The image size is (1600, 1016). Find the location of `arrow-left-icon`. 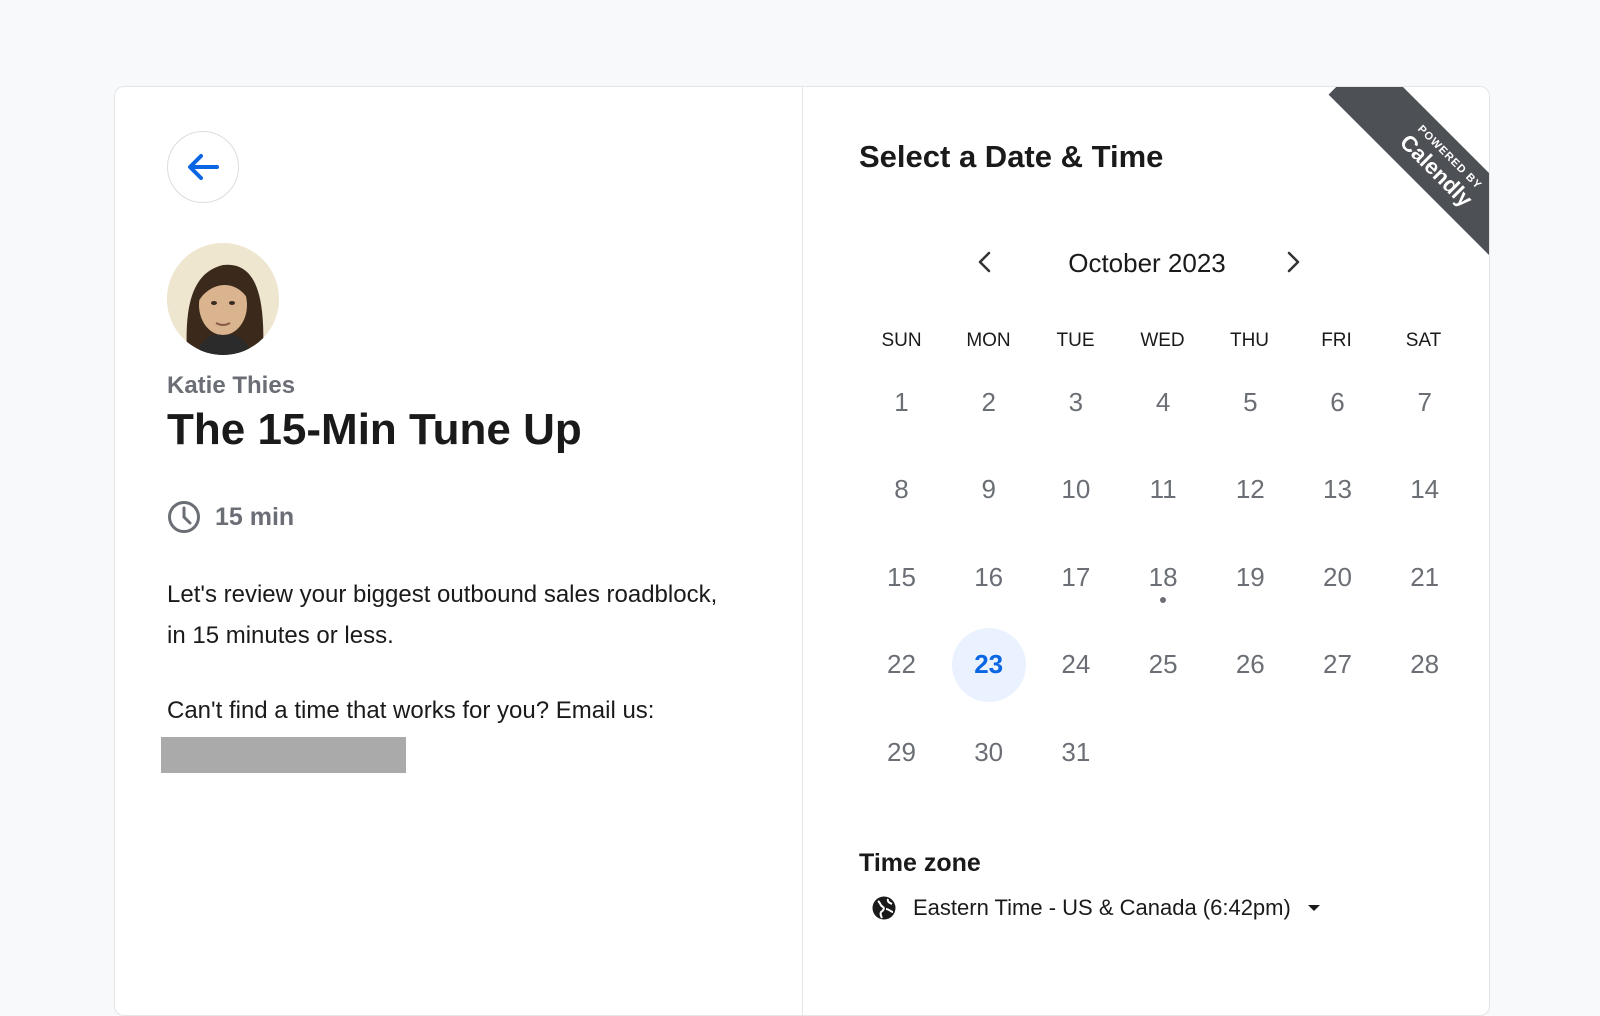

arrow-left-icon is located at coordinates (203, 167).